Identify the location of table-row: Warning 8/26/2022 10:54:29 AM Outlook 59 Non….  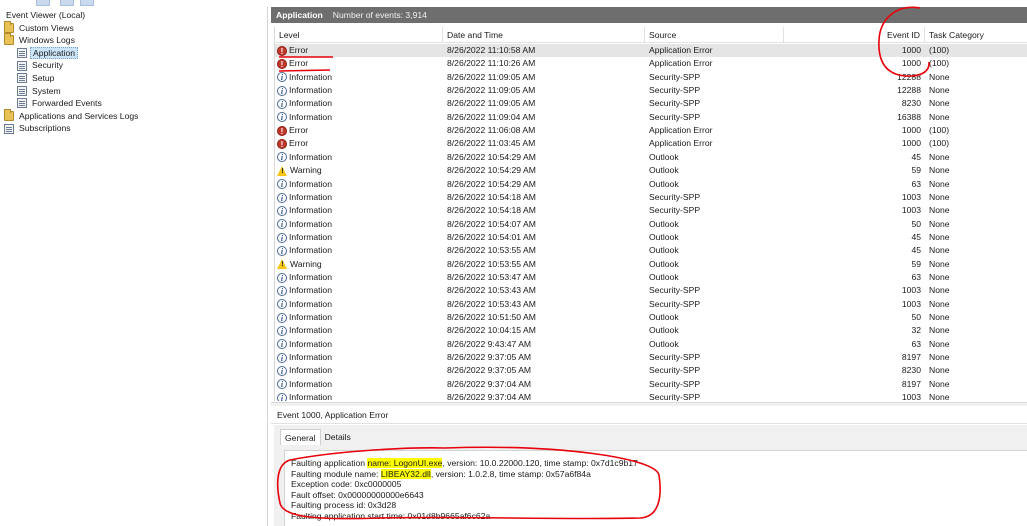
(651, 170).